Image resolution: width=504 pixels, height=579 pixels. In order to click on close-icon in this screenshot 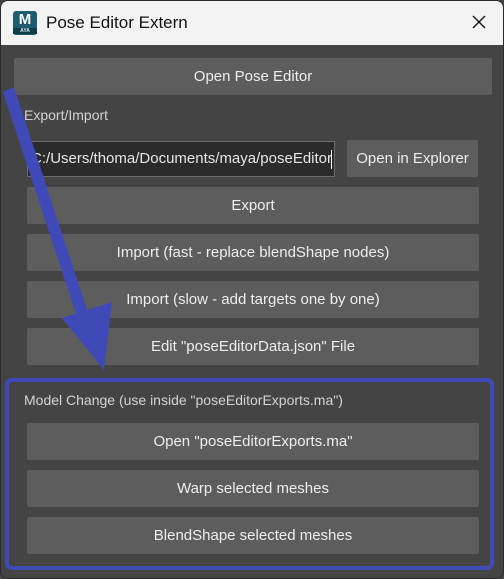, I will do `click(479, 22)`.